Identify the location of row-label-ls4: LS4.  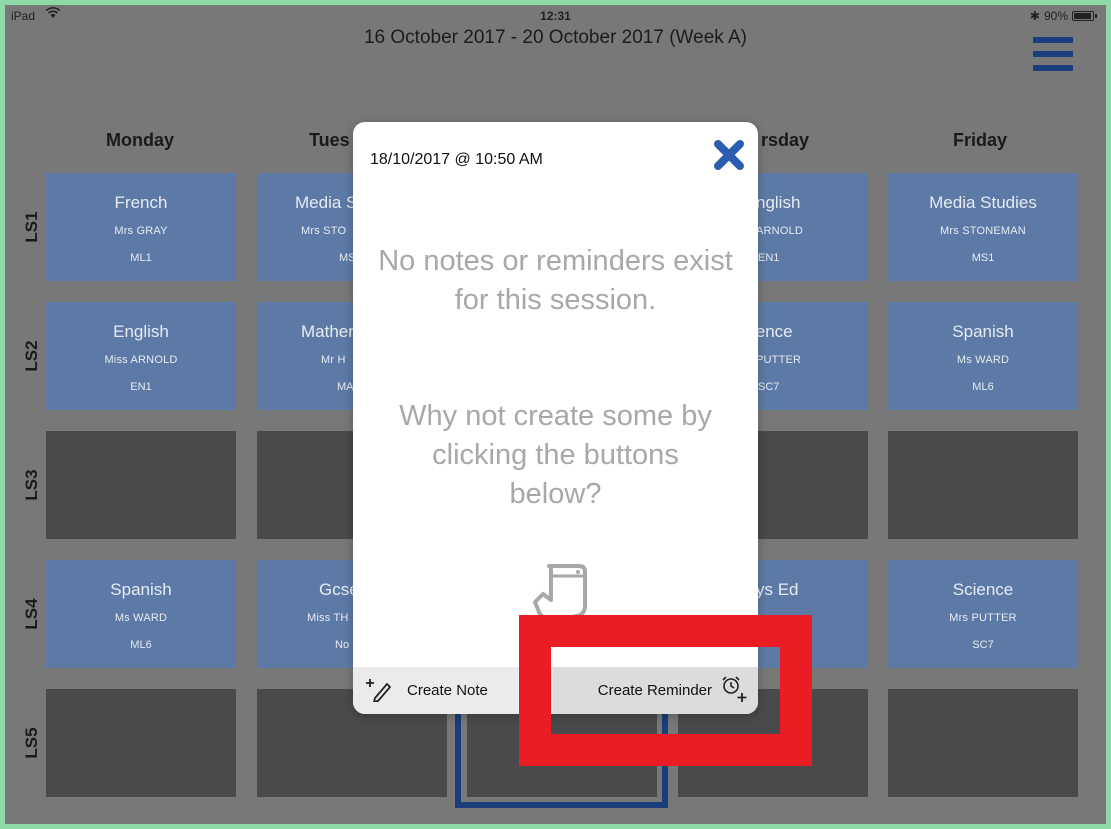
(31, 614).